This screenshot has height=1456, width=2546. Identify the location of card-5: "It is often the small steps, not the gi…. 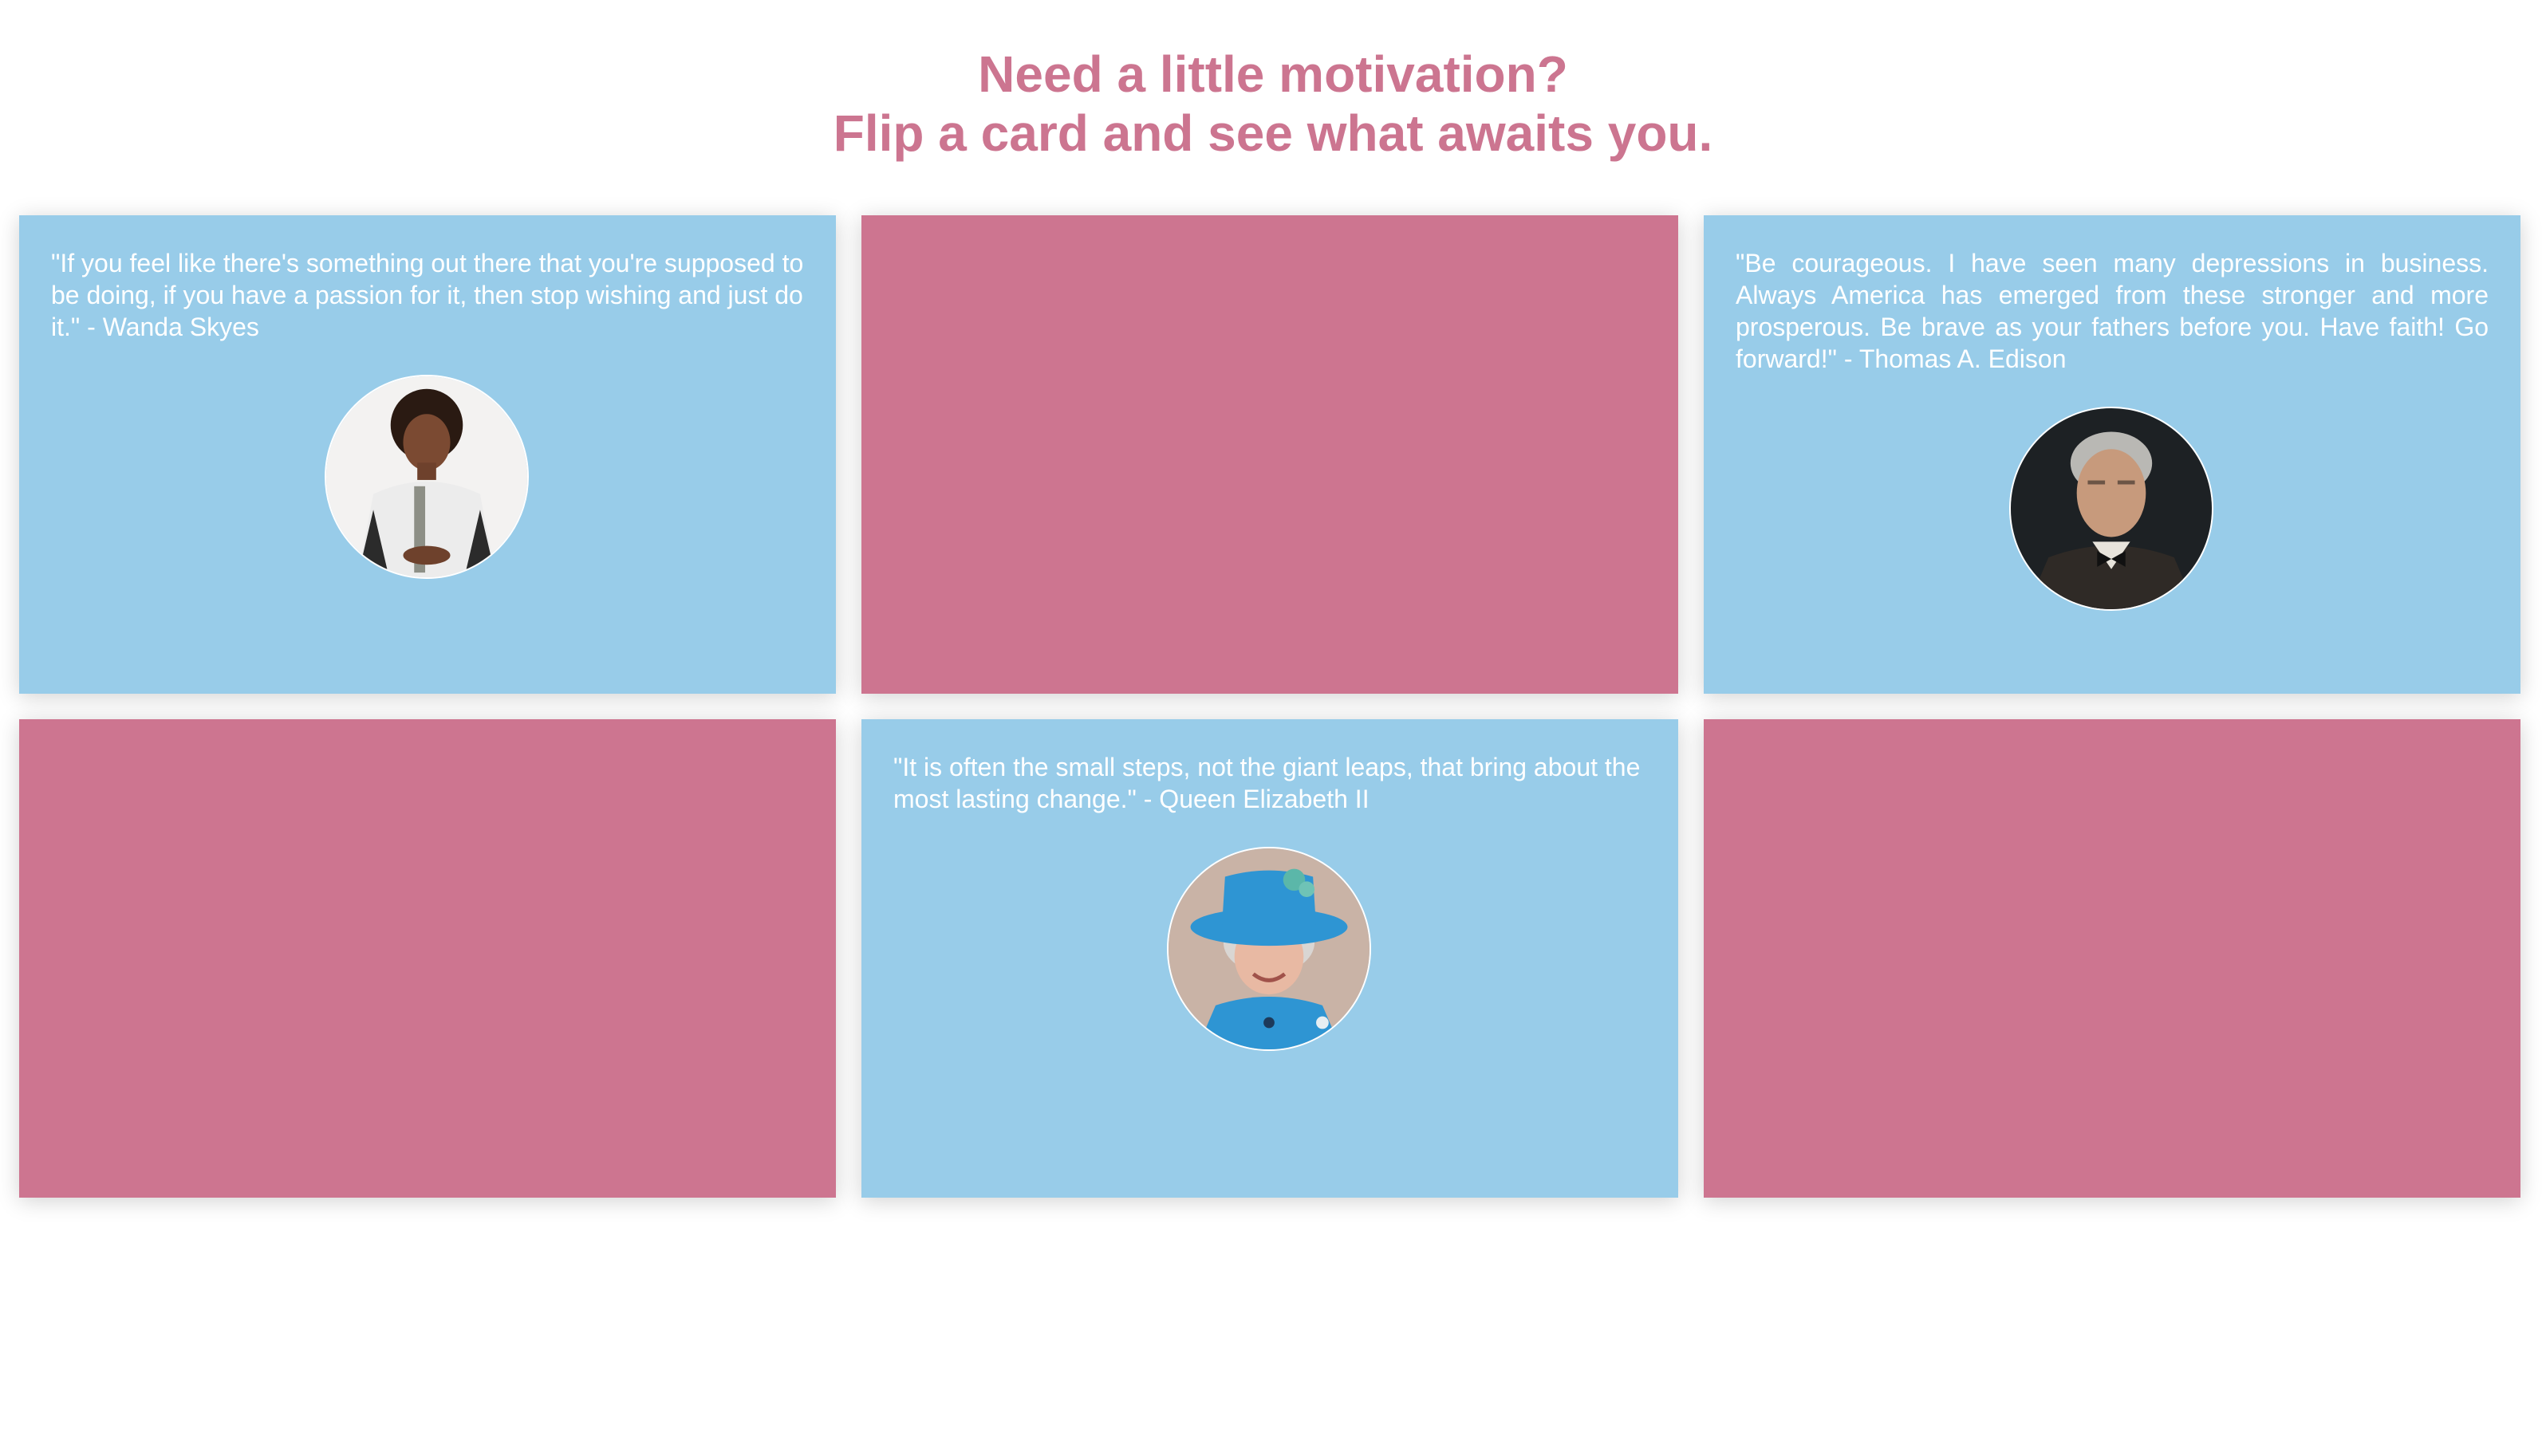
(1270, 958).